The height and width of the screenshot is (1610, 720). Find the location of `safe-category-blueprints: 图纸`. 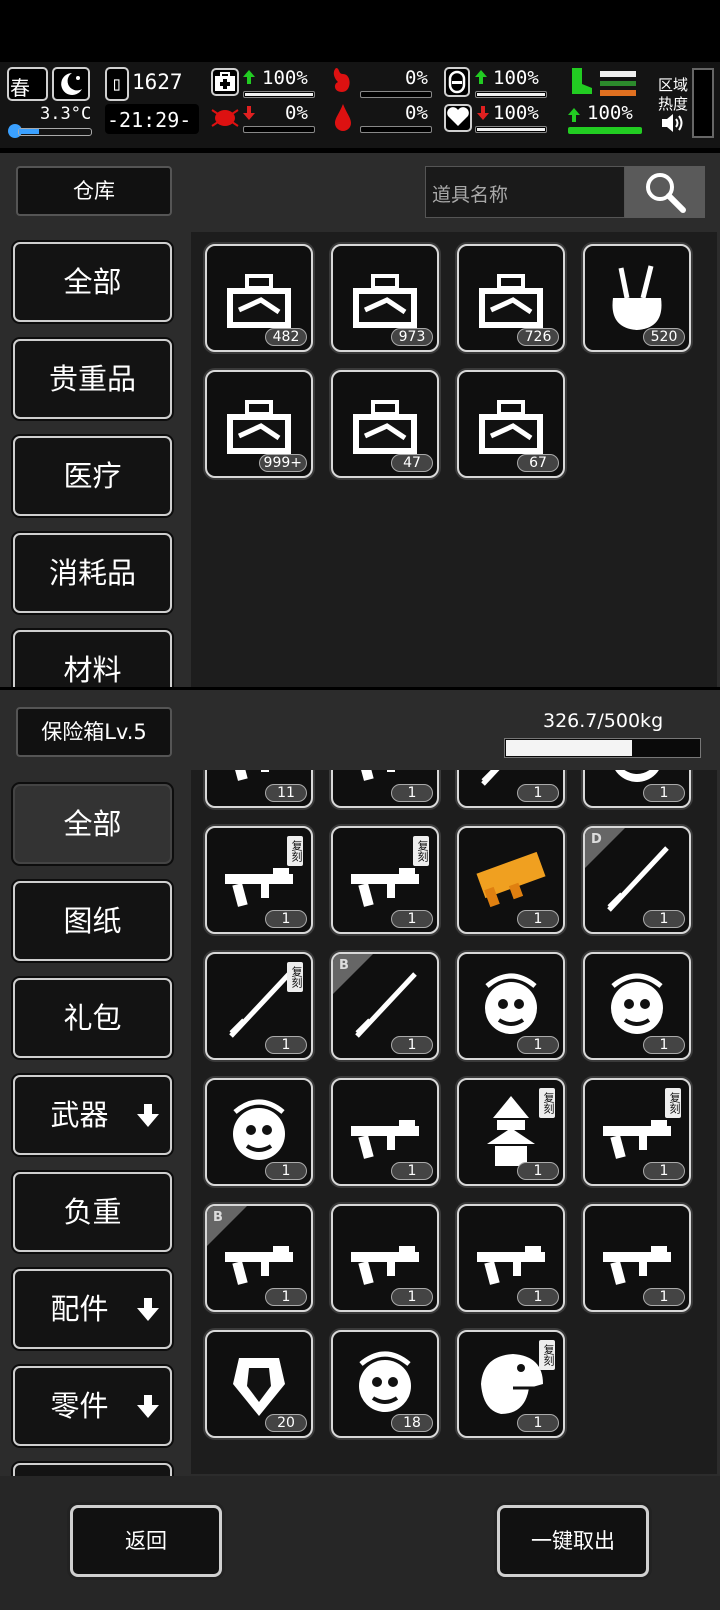

safe-category-blueprints: 图纸 is located at coordinates (92, 921).